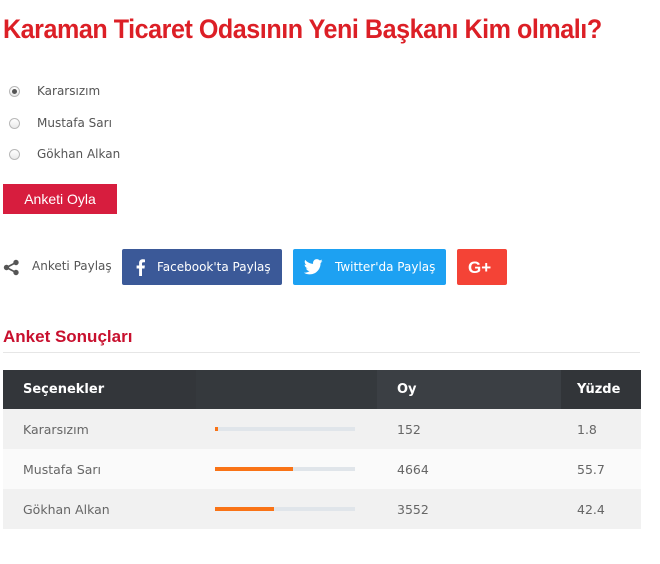 The height and width of the screenshot is (564, 660). Describe the element at coordinates (313, 267) in the screenshot. I see `twitter-icon` at that location.